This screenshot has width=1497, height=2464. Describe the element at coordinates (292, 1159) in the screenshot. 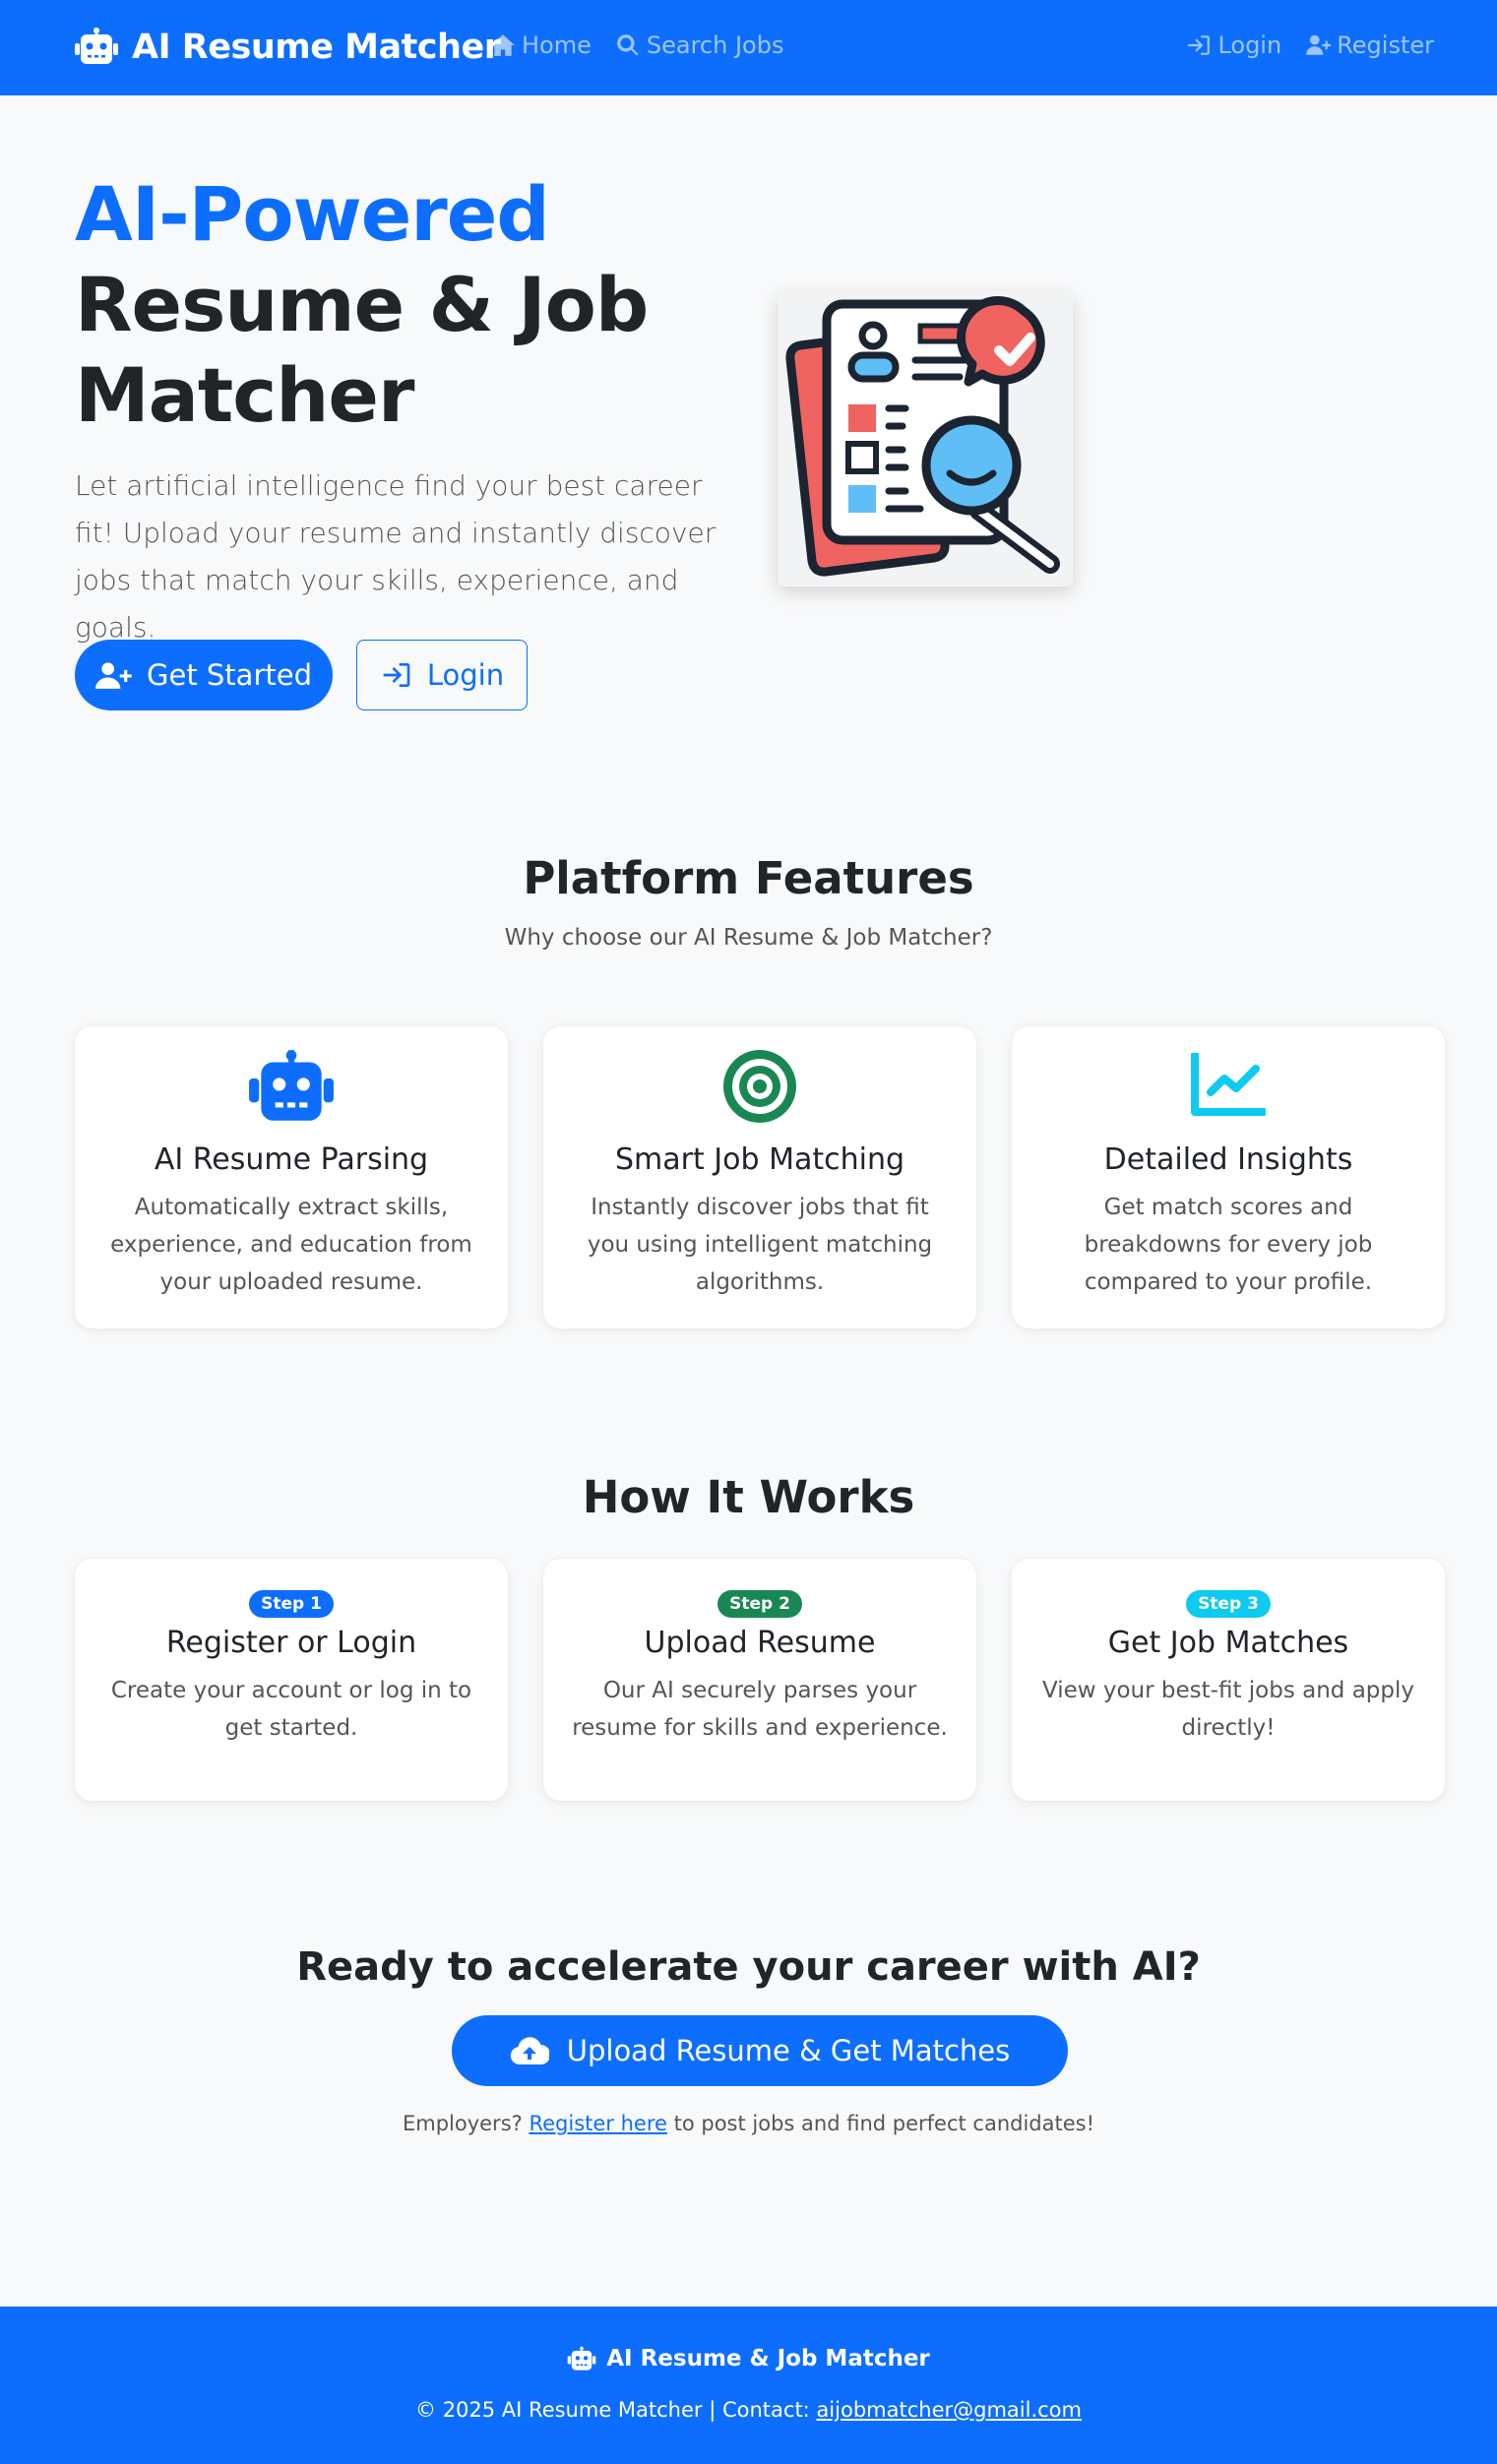

I see `feature-title: AI Resume Parsing` at that location.